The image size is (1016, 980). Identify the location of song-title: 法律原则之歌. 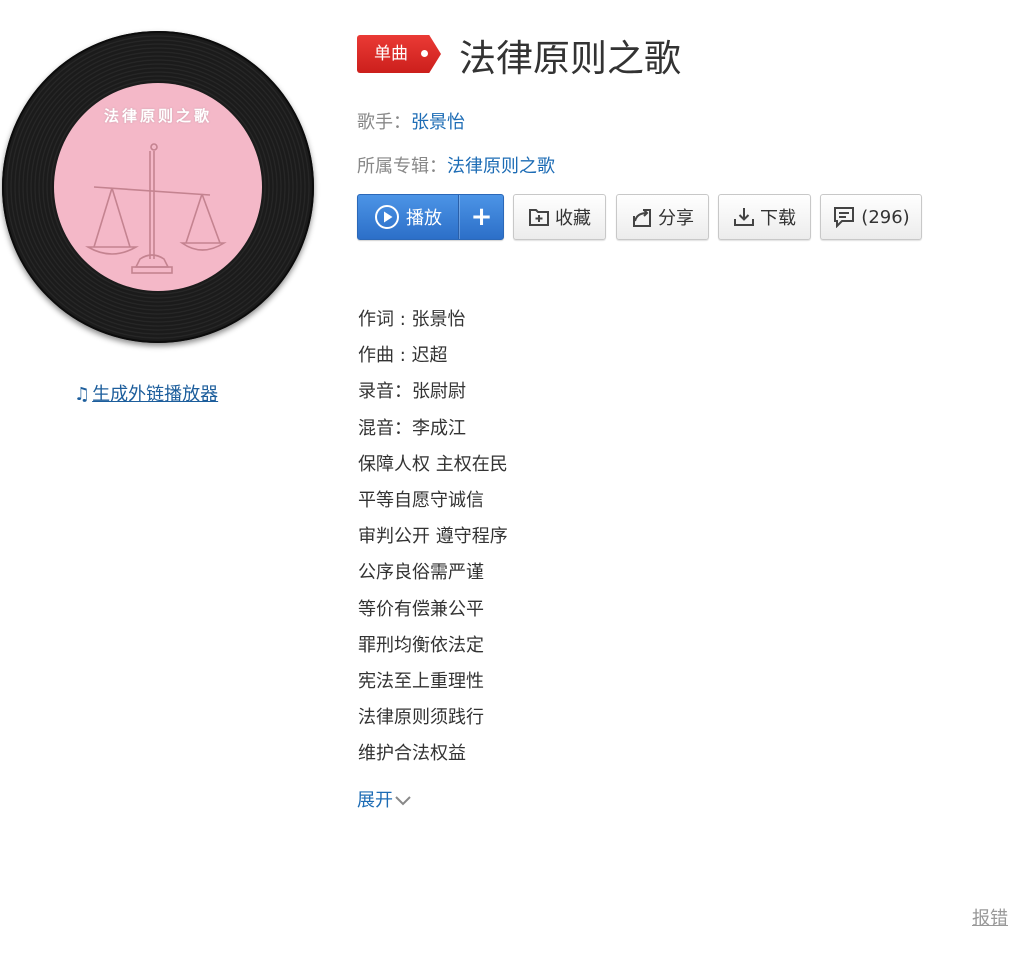
(570, 58).